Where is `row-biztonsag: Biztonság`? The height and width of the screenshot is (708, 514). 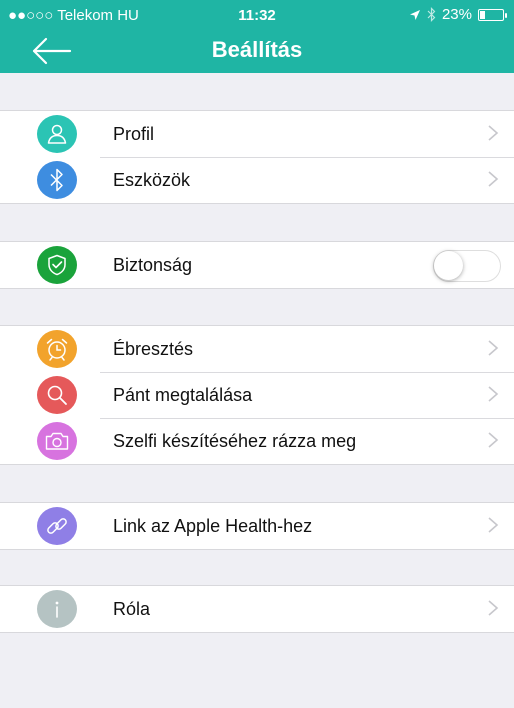
row-biztonsag: Biztonság is located at coordinates (257, 265).